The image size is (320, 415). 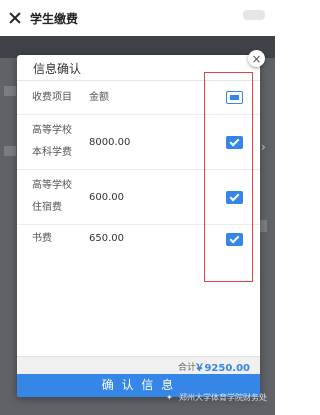 I want to click on close-icon: ×, so click(x=256, y=58).